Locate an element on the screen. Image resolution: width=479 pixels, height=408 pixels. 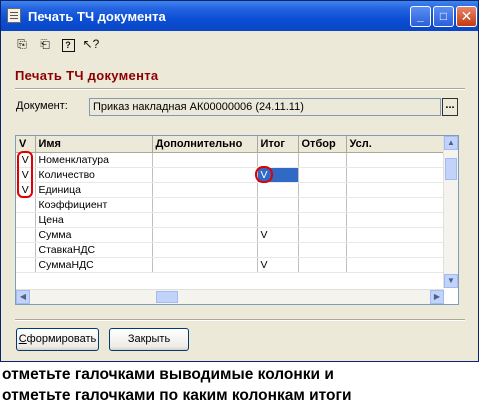
restore-settings-icon: ⎗ is located at coordinates (45, 44).